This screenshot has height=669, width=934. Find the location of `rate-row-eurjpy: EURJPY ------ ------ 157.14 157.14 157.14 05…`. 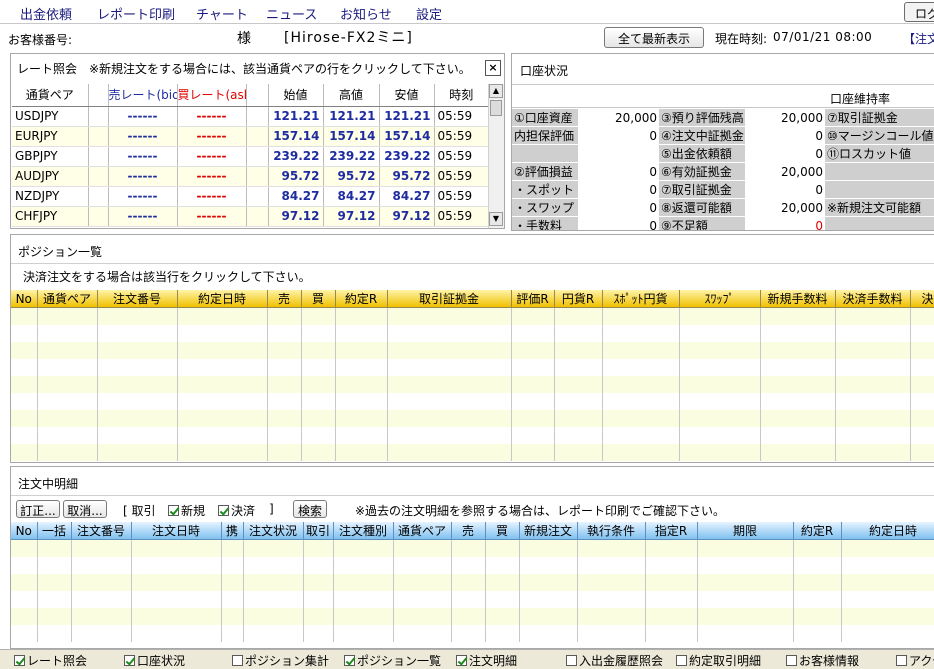

rate-row-eurjpy: EURJPY ------ ------ 157.14 157.14 157.14 05… is located at coordinates (250, 136).